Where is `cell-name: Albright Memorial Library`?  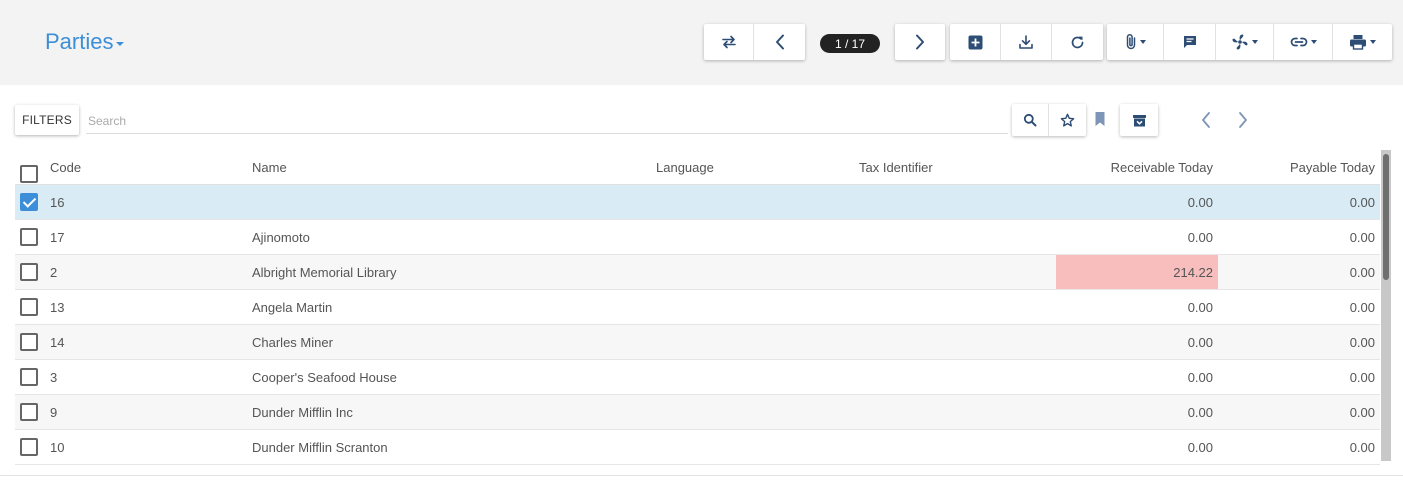
cell-name: Albright Memorial Library is located at coordinates (324, 272).